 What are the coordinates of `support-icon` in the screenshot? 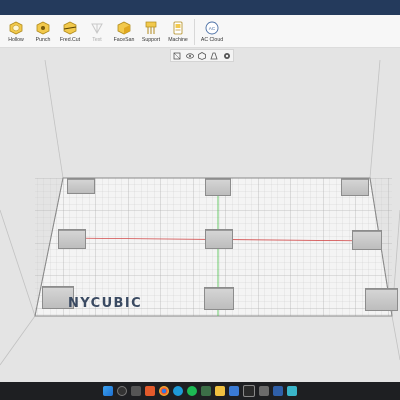 It's located at (151, 27).